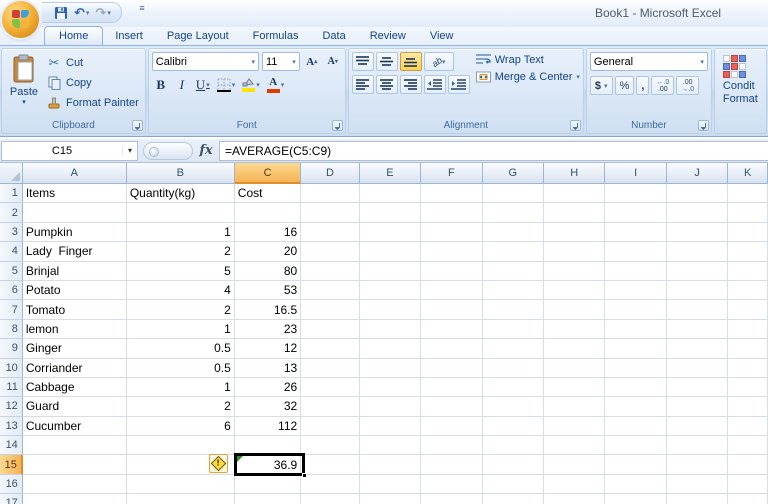 This screenshot has width=768, height=504. Describe the element at coordinates (452, 271) in the screenshot. I see `cell-F5` at that location.